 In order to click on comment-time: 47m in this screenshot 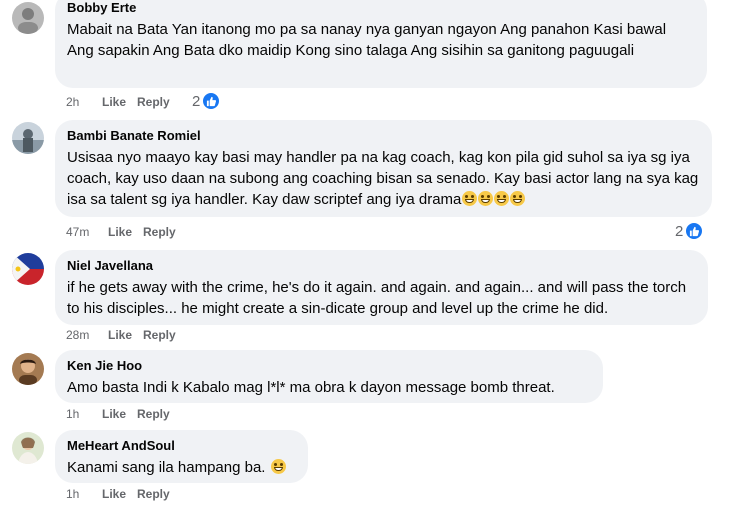, I will do `click(87, 232)`.